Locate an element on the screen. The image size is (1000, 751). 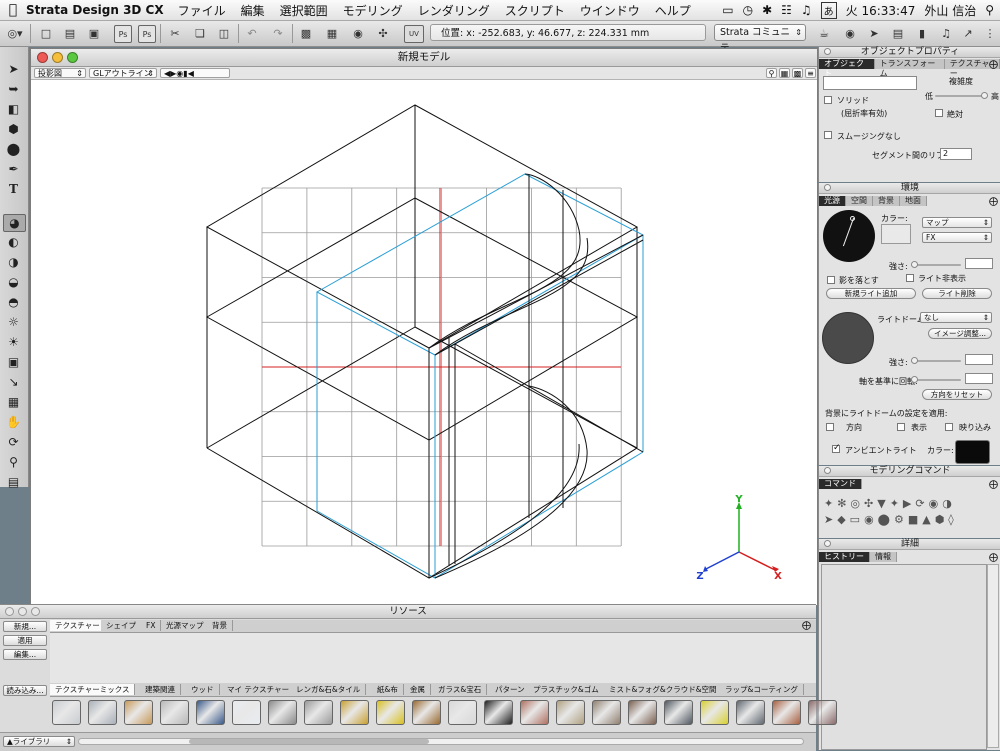
tab-patterns: パターン is located at coordinates (510, 689).